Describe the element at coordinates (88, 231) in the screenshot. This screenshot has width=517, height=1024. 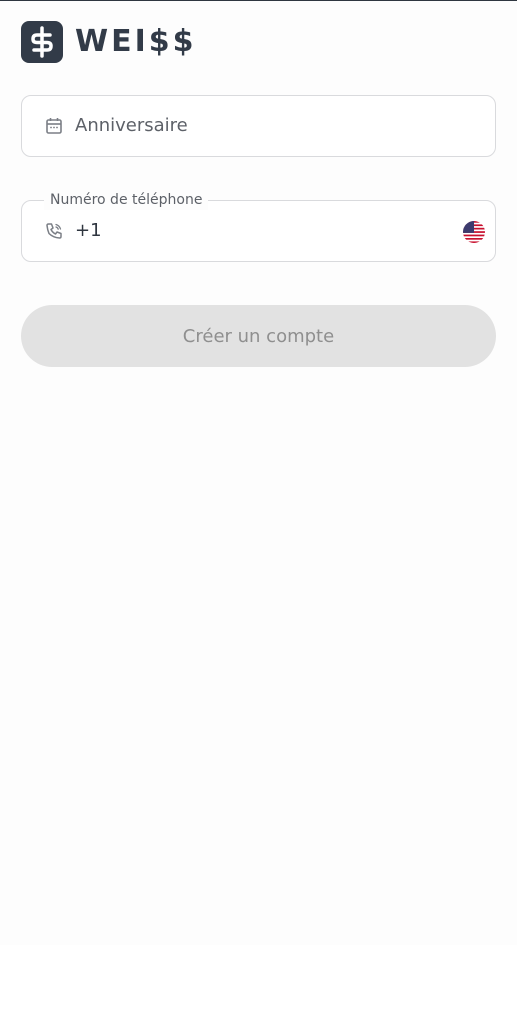
I see `phone-input: +1` at that location.